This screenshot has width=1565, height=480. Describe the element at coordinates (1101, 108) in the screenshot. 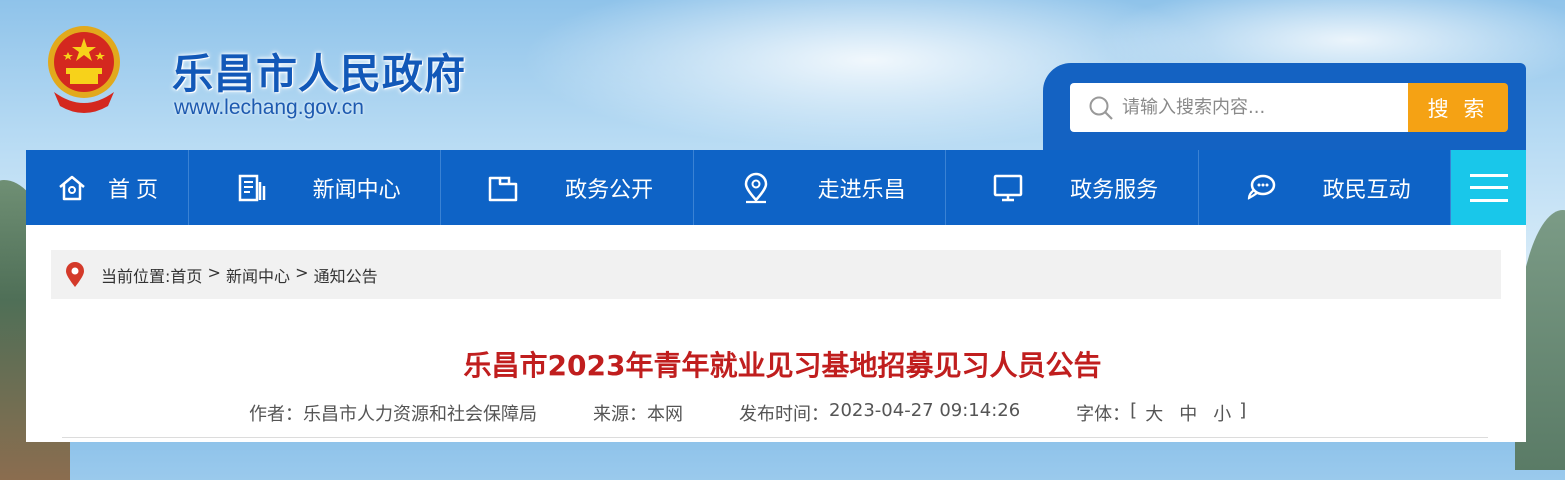

I see `search-icon` at that location.